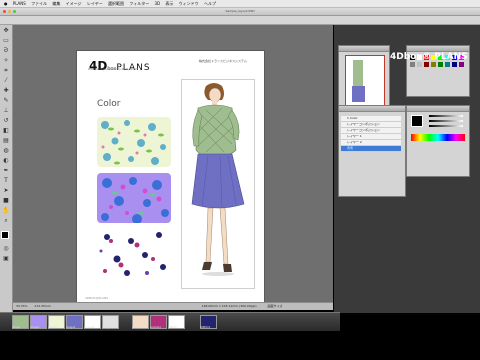 The image size is (480, 360). What do you see at coordinates (35, 327) in the screenshot?
I see `dock-label: Image1` at bounding box center [35, 327].